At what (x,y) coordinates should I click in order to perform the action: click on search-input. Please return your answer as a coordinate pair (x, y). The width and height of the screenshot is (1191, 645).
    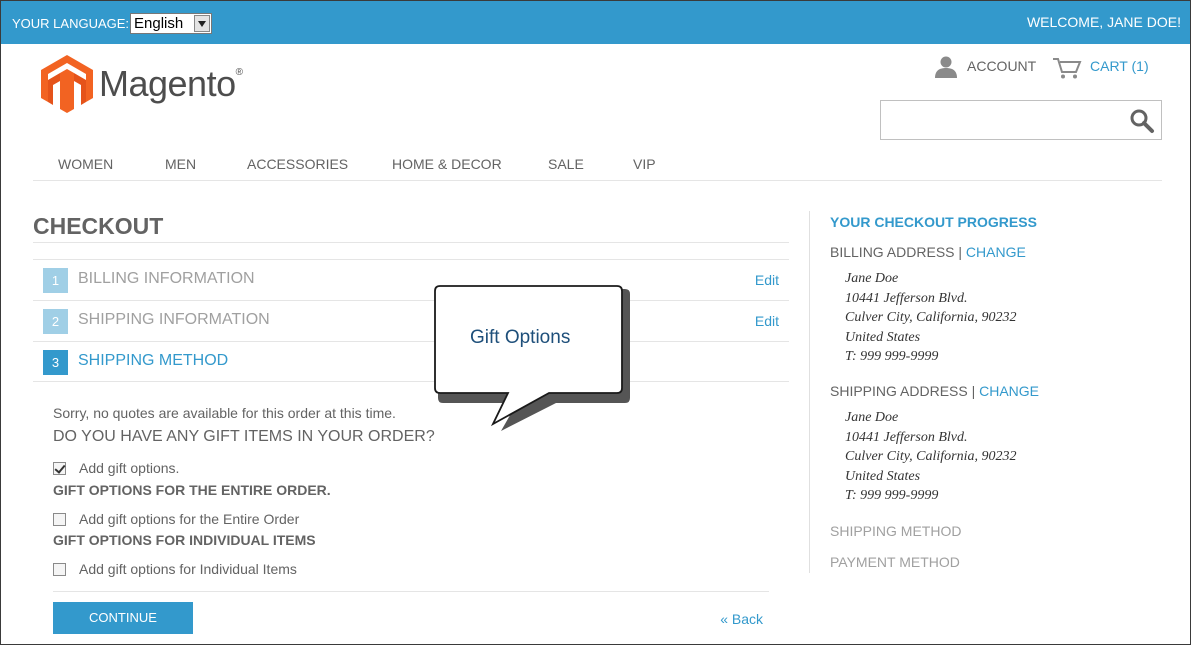
    Looking at the image, I should click on (1001, 120).